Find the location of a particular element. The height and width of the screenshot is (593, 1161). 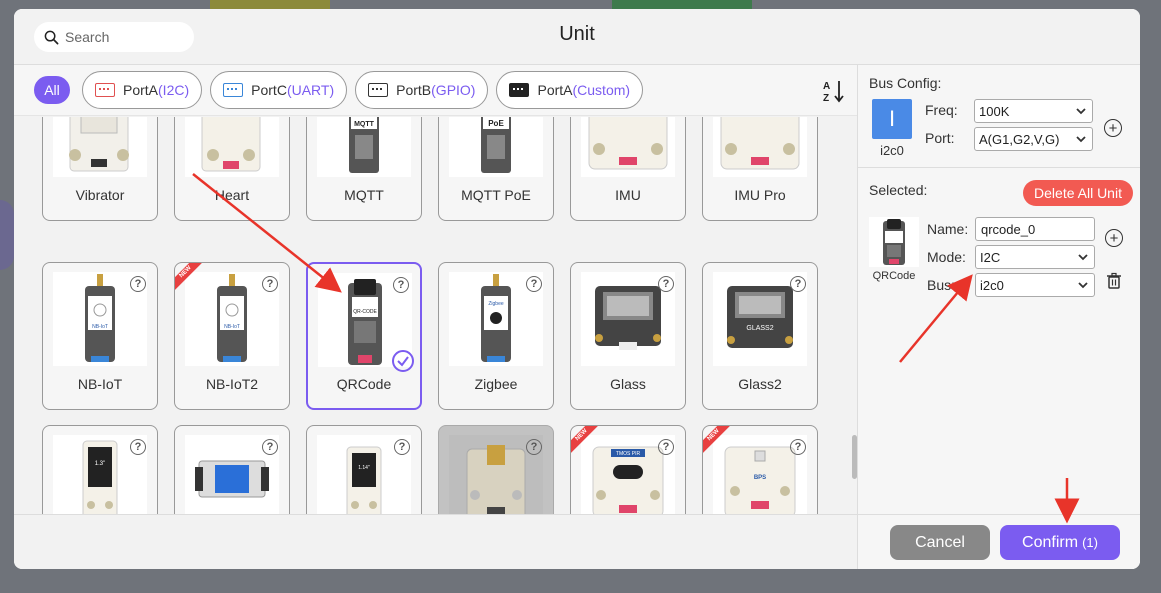

svg-text: GLASS2 is located at coordinates (759, 328).